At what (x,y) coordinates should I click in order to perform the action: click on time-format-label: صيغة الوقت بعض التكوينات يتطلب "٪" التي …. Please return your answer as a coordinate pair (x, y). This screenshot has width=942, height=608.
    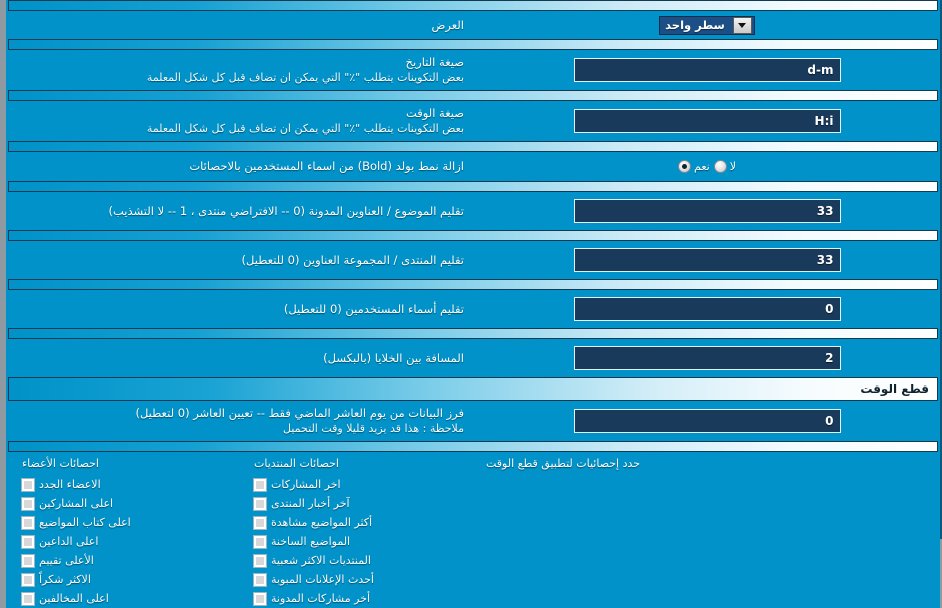
    Looking at the image, I should click on (240, 121).